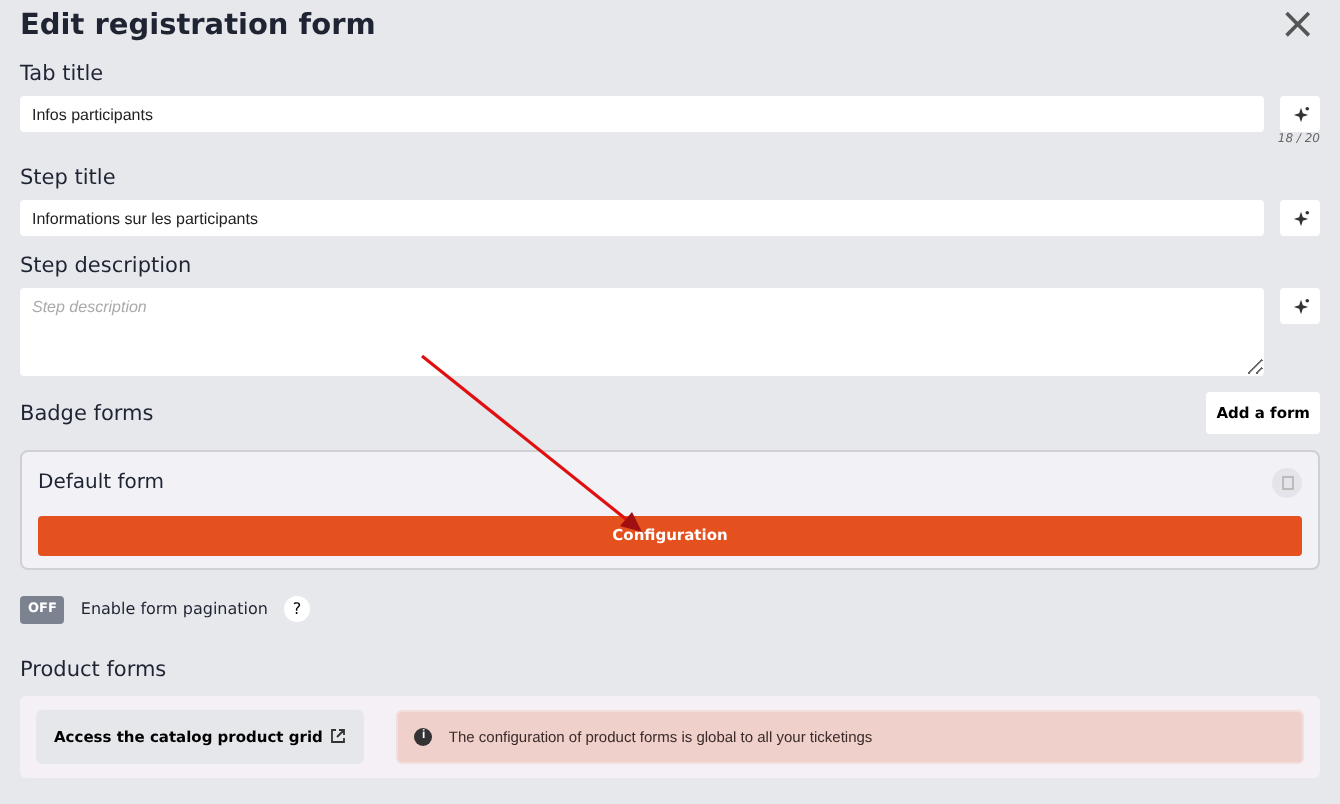  I want to click on field-label: Step description, so click(107, 266).